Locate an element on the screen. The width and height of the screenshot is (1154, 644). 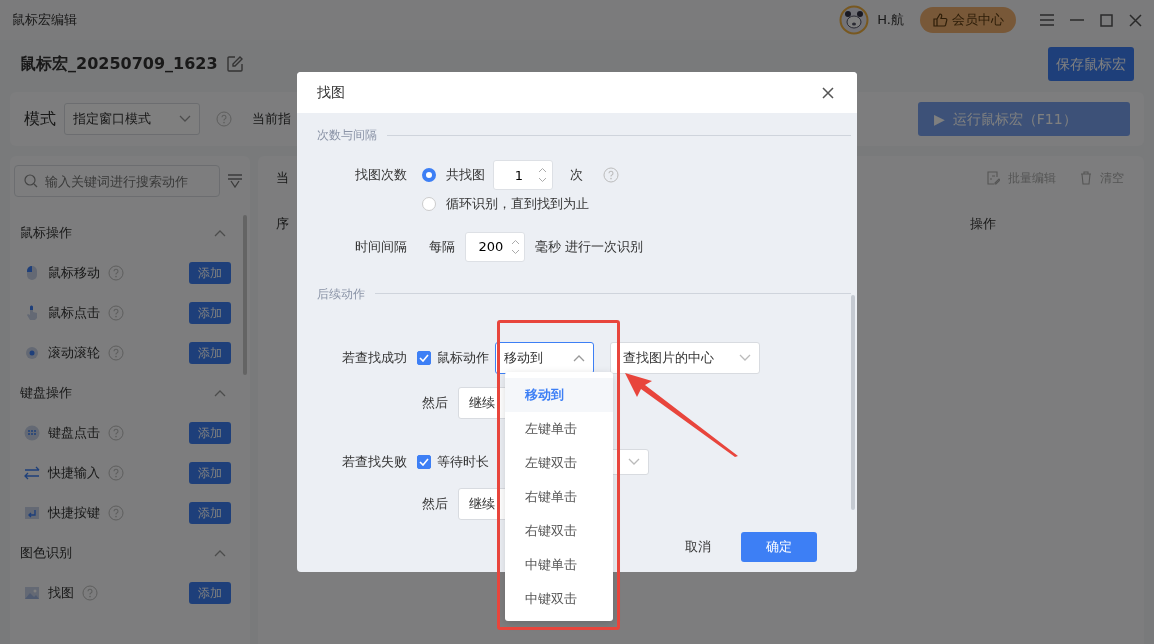
interval-suffix: 毫秒 进行一次识别 is located at coordinates (589, 246).